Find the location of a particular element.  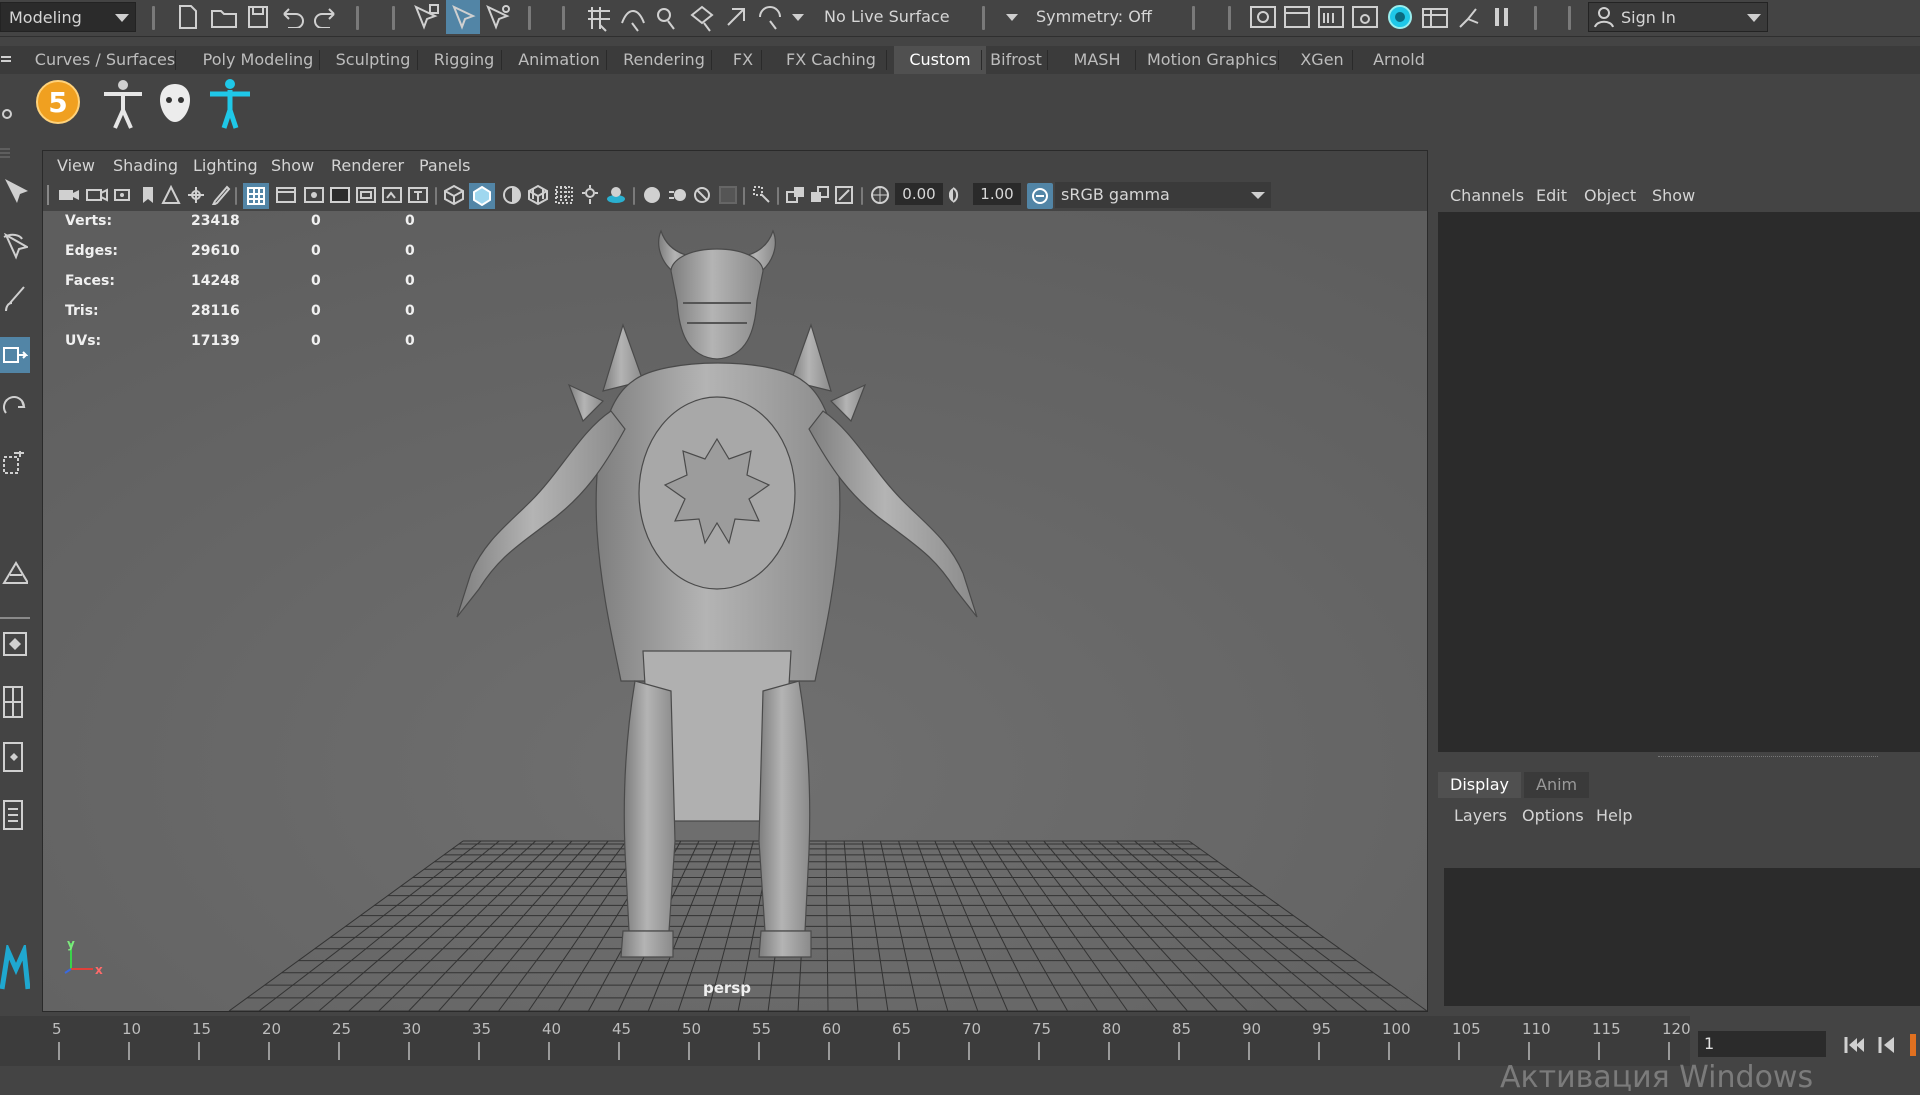

shelf-tab-animation: Animation is located at coordinates (559, 60).